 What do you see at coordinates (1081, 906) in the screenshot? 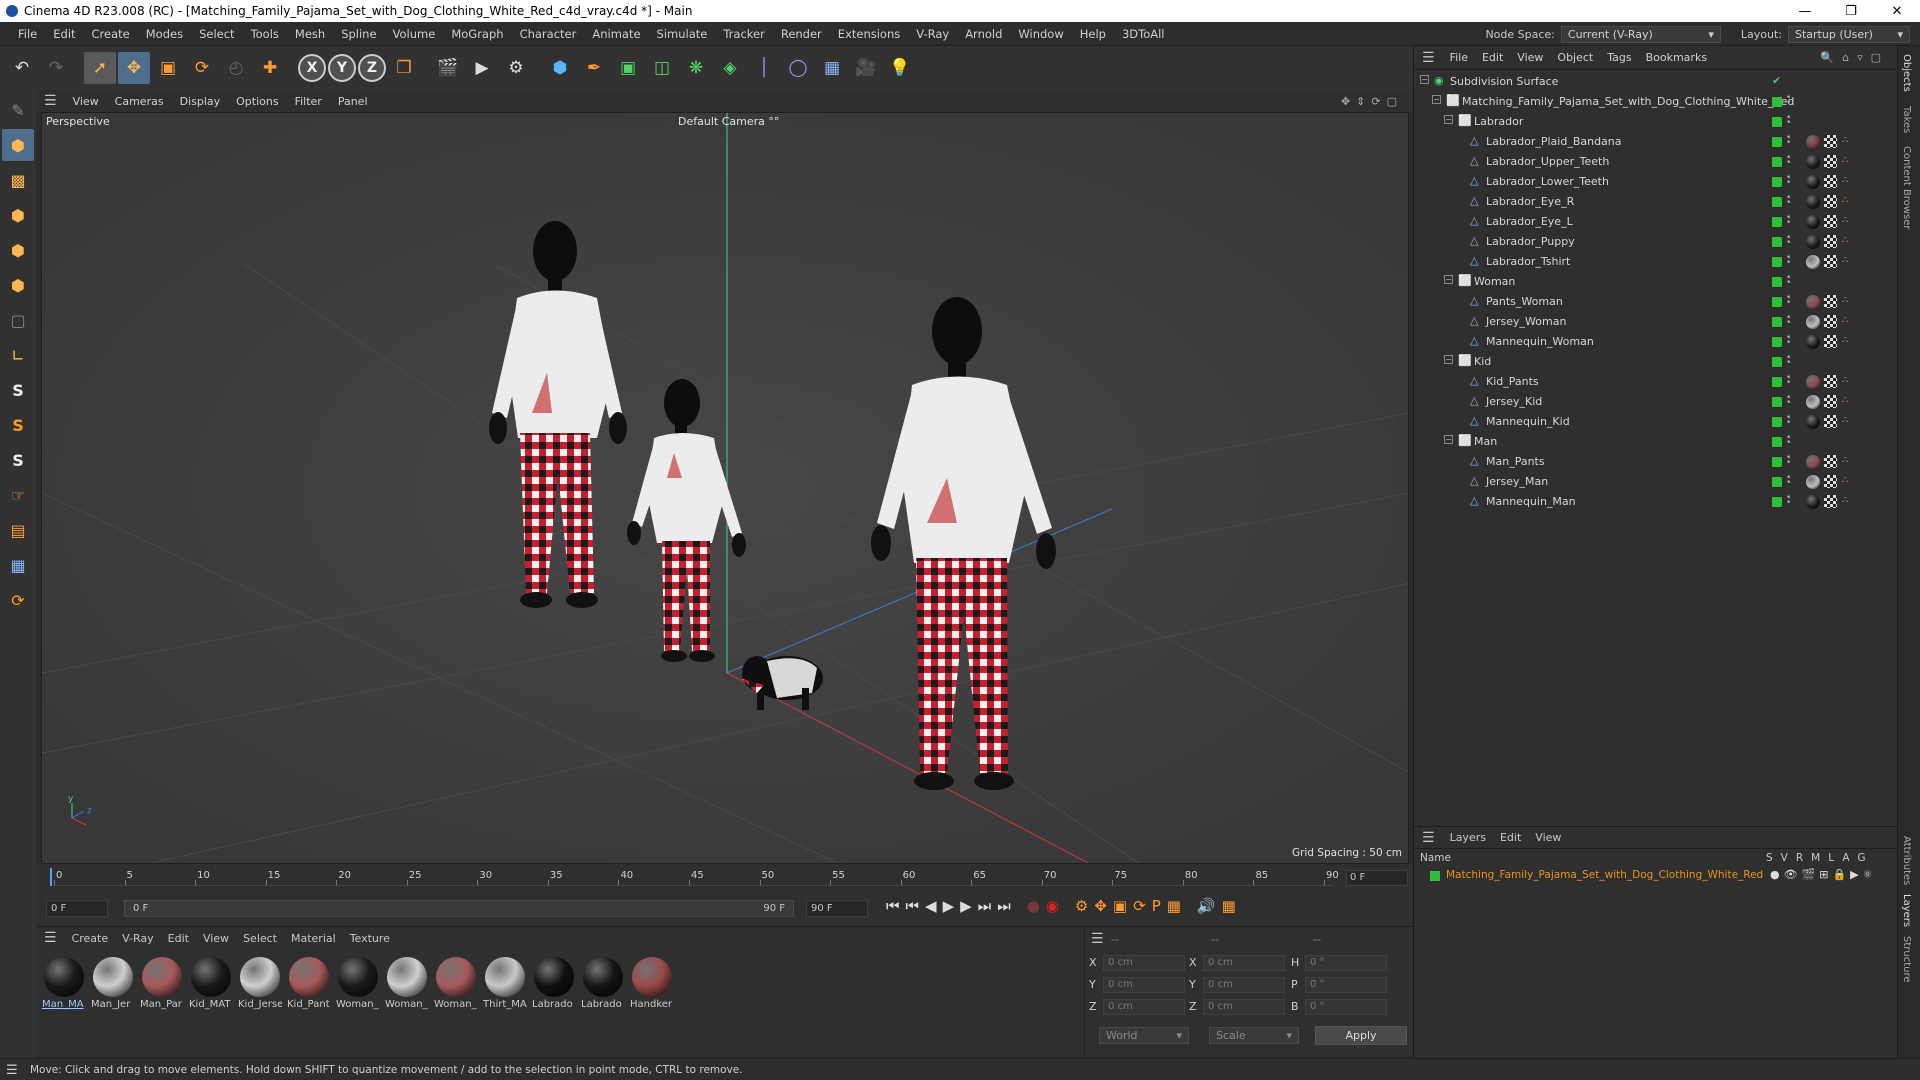
I see `key-all-icon: ⚙` at bounding box center [1081, 906].